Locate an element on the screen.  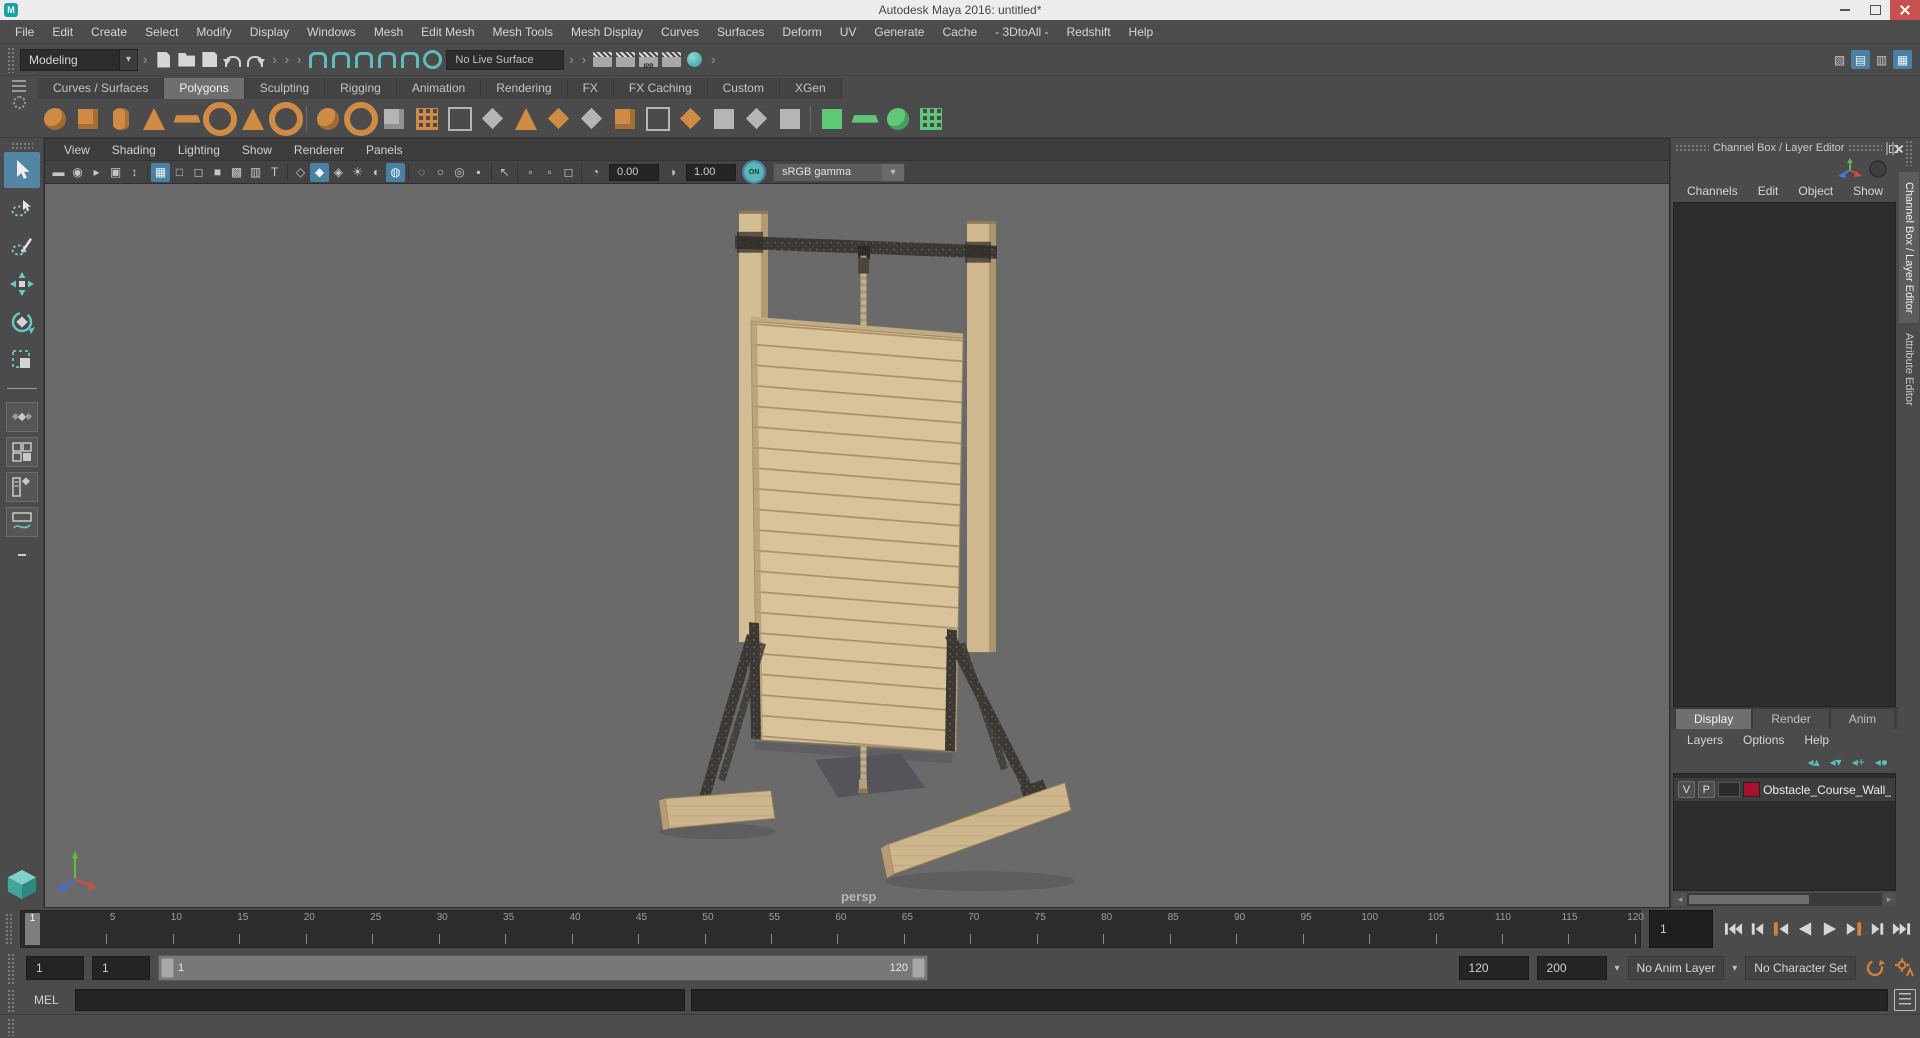
step-forward-key-button is located at coordinates (1853, 929).